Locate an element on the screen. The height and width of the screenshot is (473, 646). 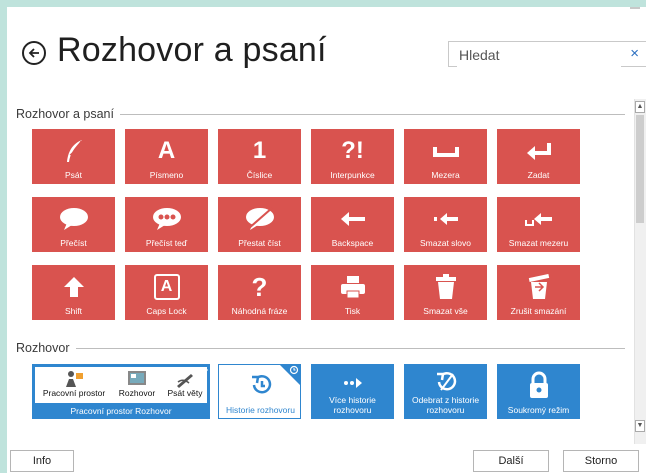
tile-label: Přestat číst is located at coordinates (259, 243).